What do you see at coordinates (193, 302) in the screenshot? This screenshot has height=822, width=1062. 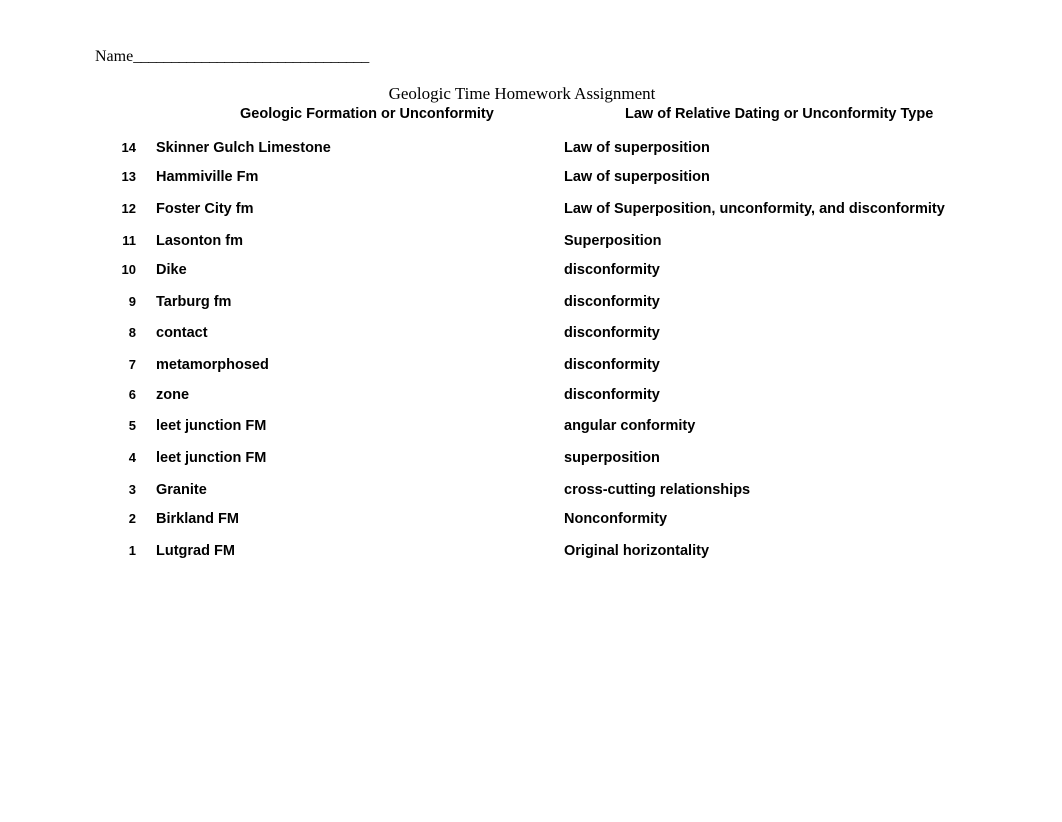 I see `row-formation: Tarburg fm` at bounding box center [193, 302].